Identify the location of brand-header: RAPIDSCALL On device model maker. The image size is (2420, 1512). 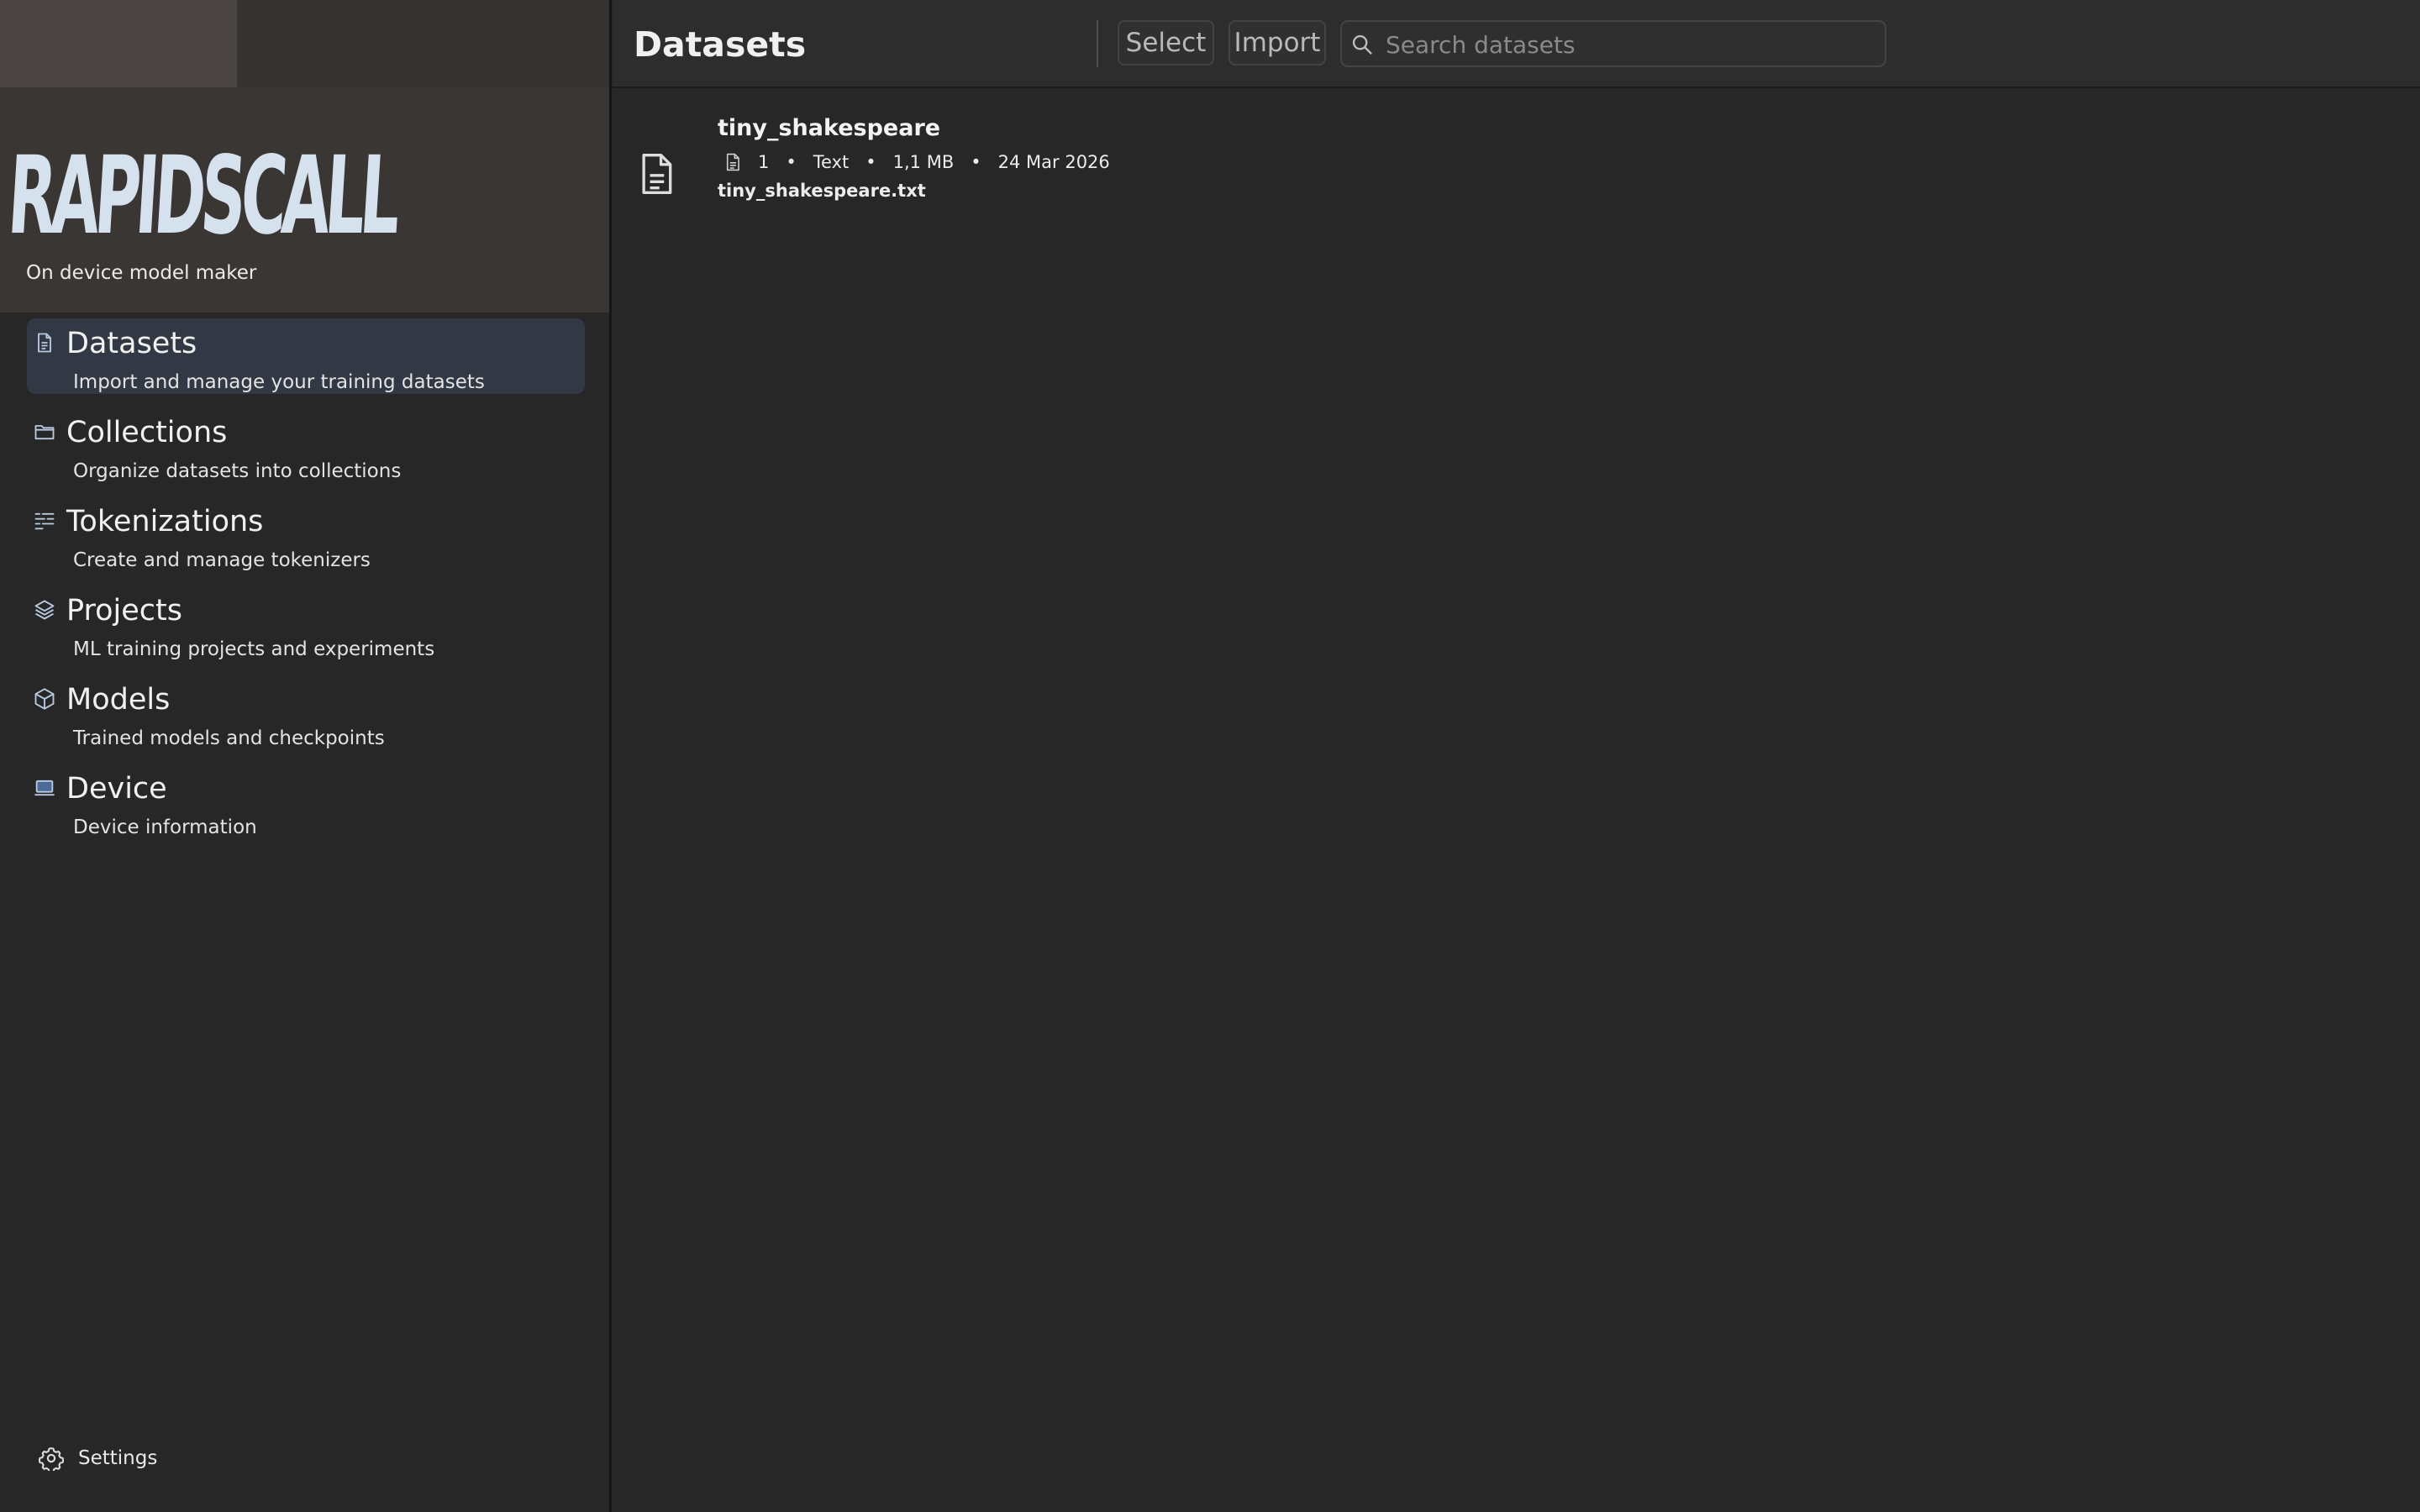
(304, 156).